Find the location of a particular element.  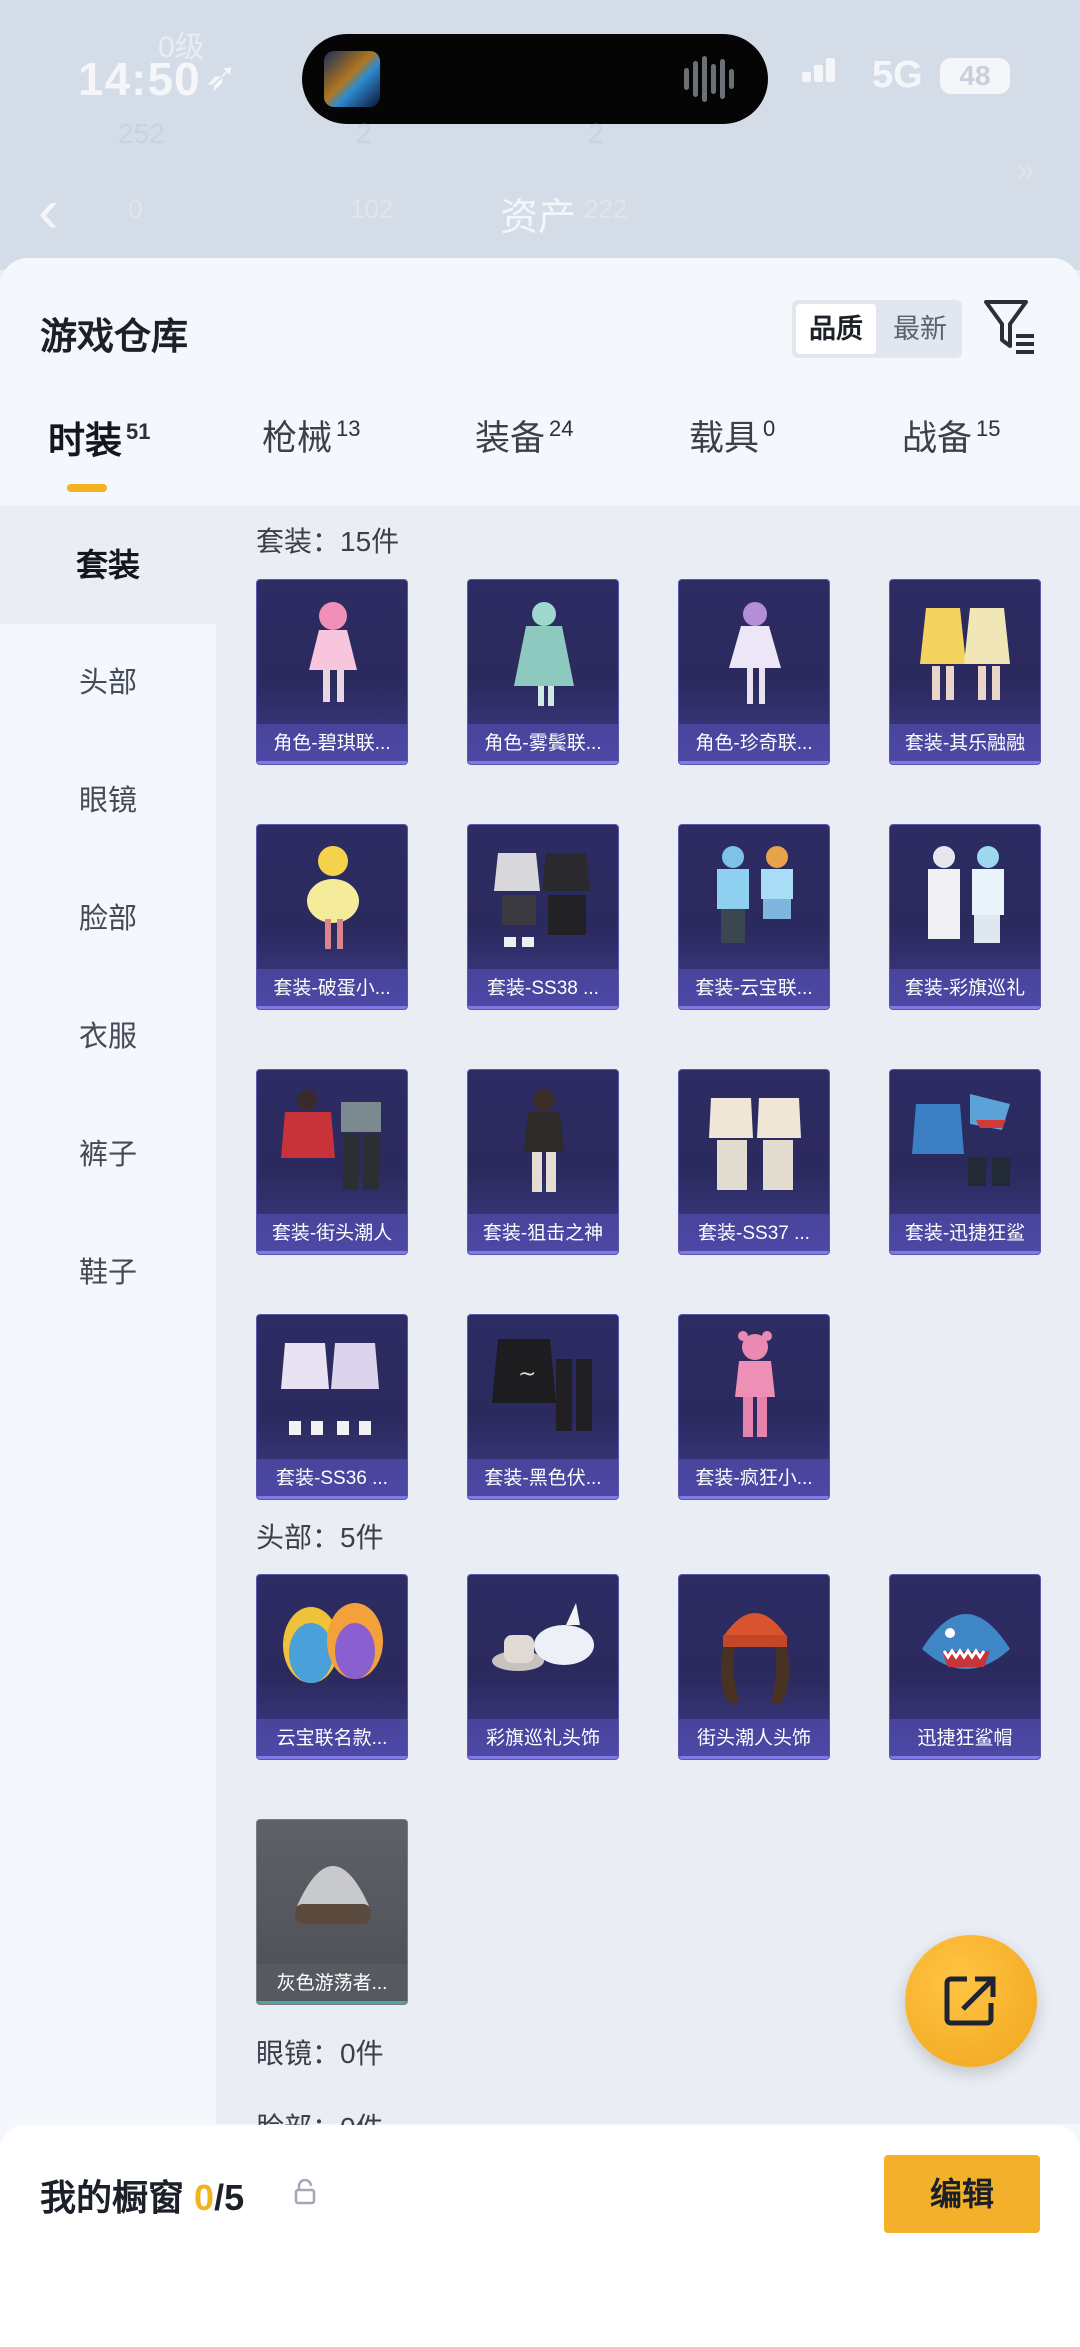

showcase-count: 0 is located at coordinates (204, 2197).